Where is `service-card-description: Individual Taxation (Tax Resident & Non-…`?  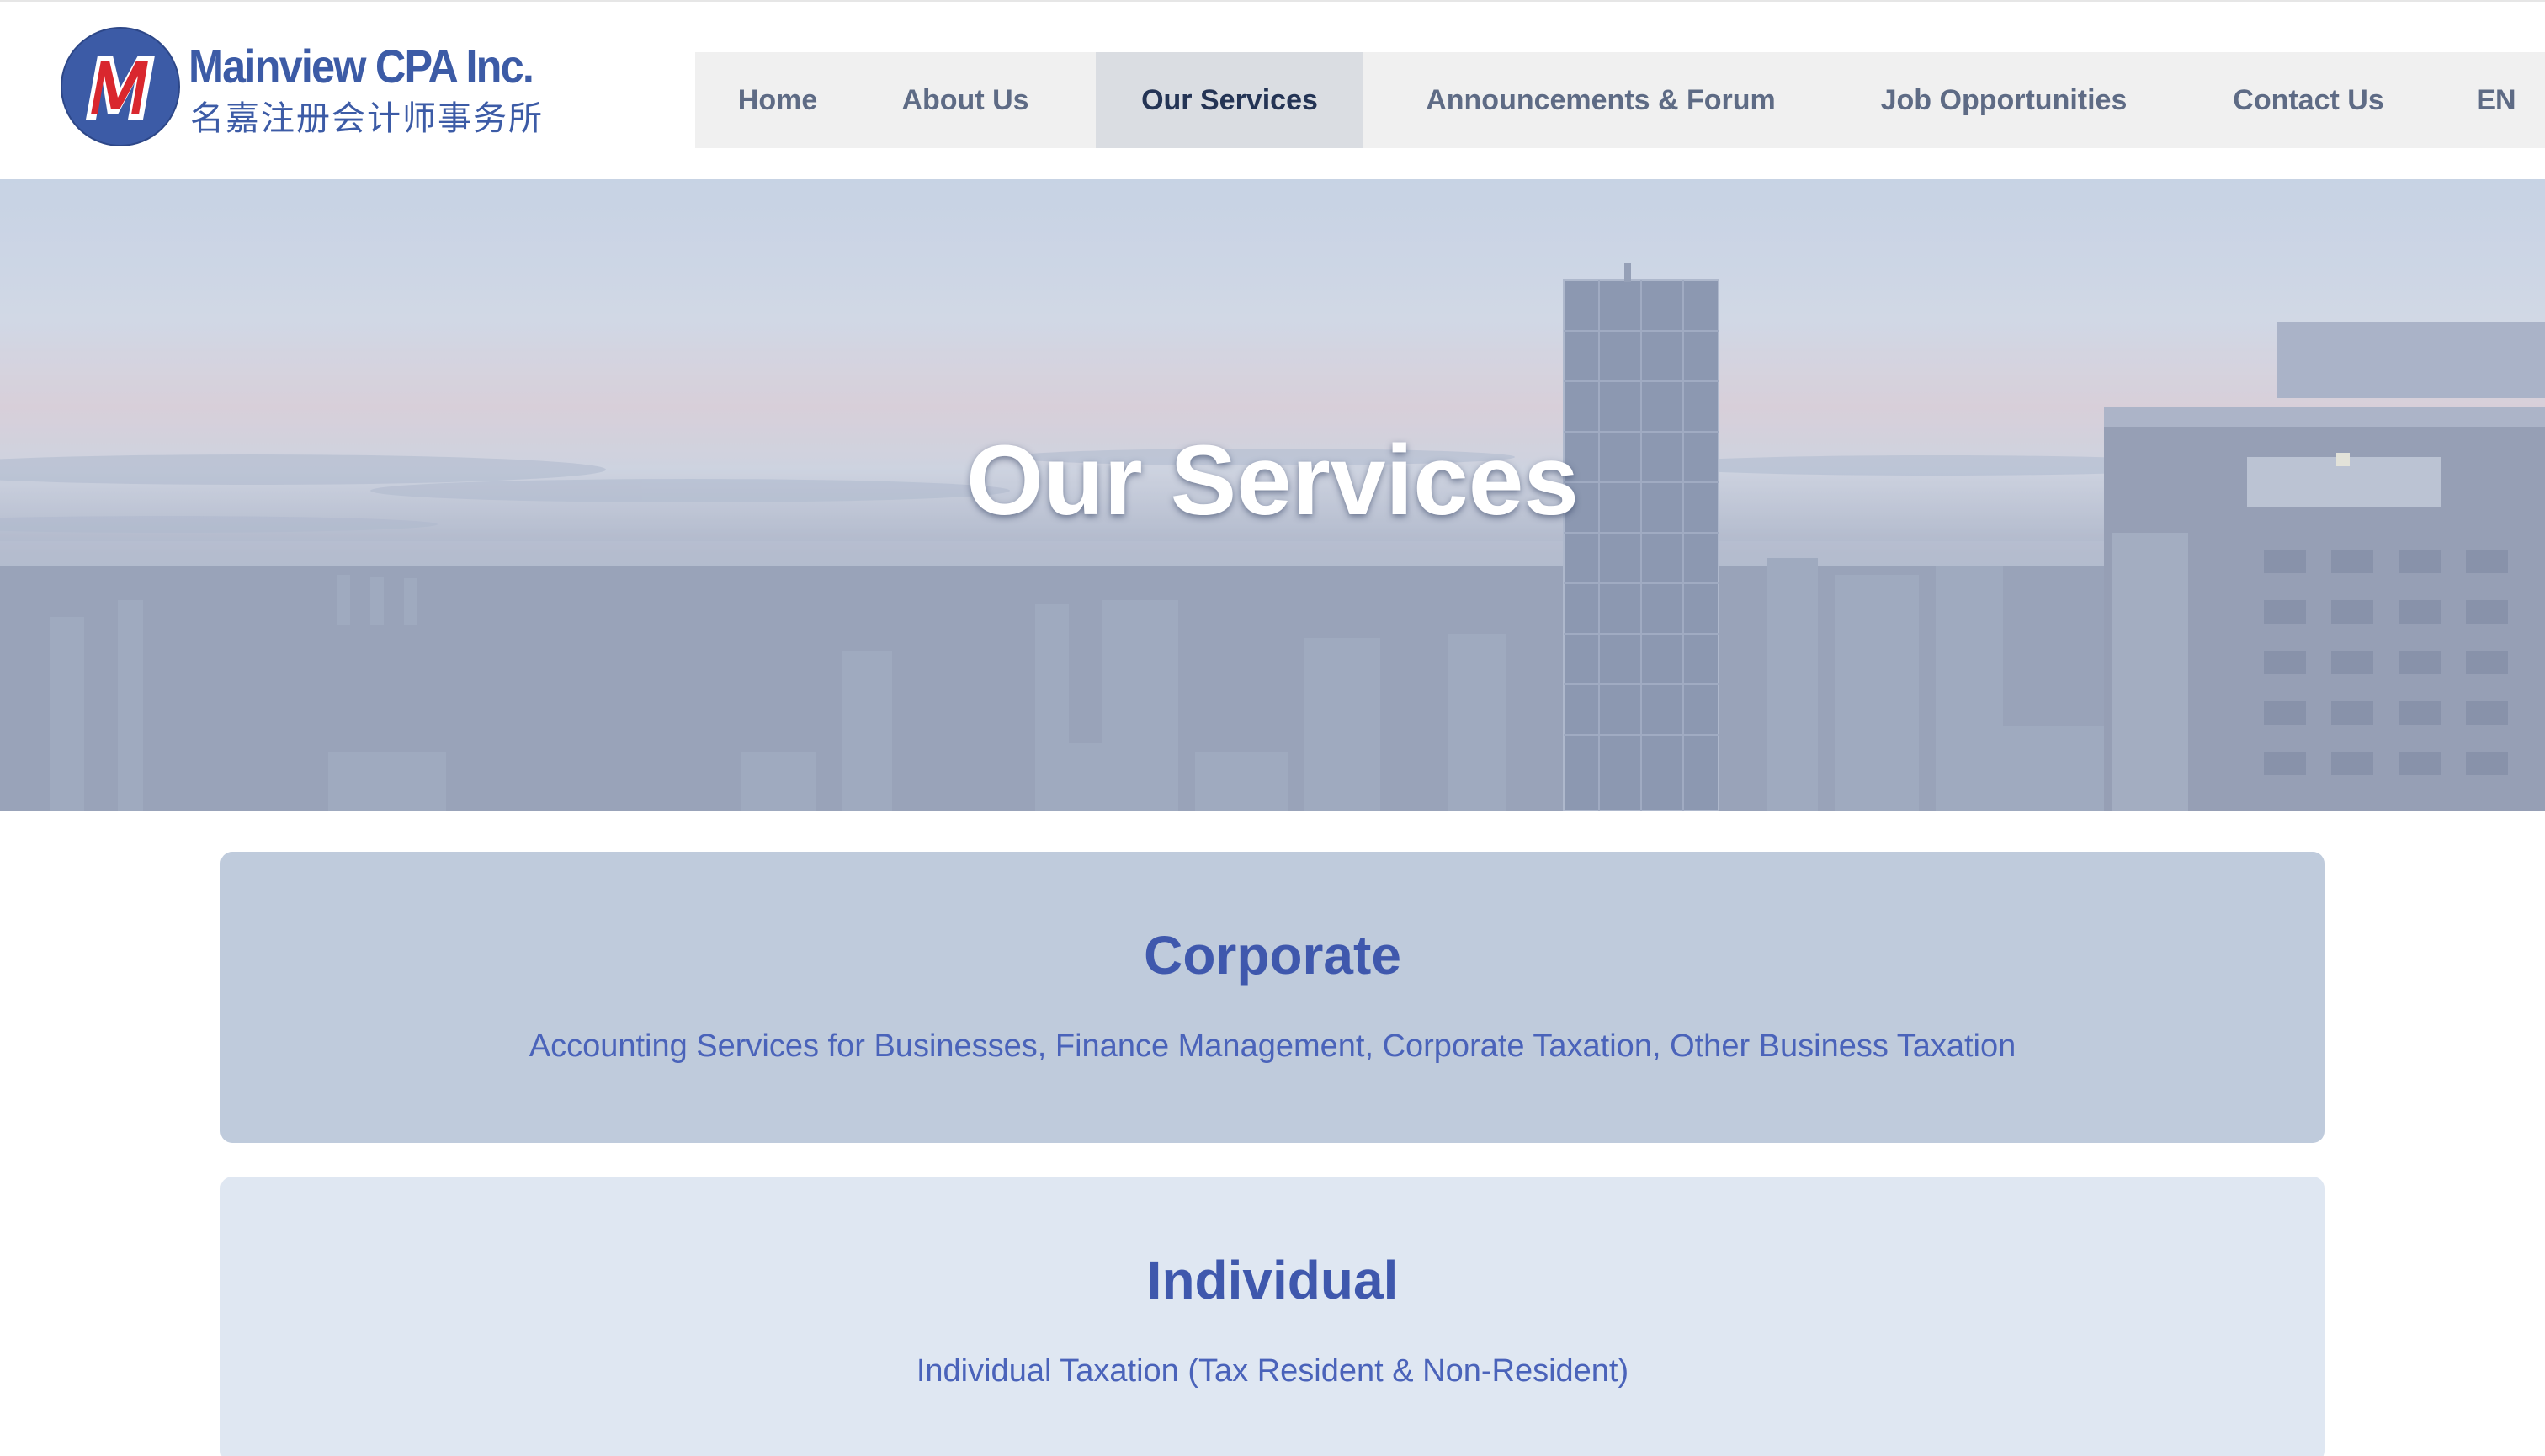 service-card-description: Individual Taxation (Tax Resident & Non-… is located at coordinates (1273, 1371).